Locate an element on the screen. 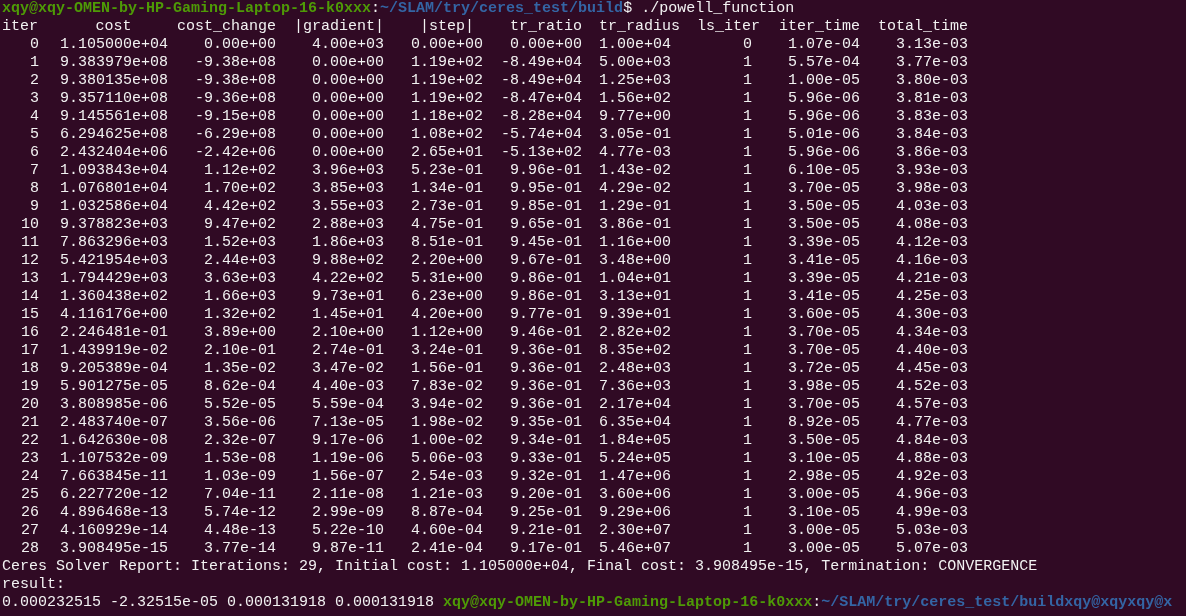 Image resolution: width=1186 pixels, height=616 pixels. table-cell-text: 1.56e+02 is located at coordinates (635, 99).